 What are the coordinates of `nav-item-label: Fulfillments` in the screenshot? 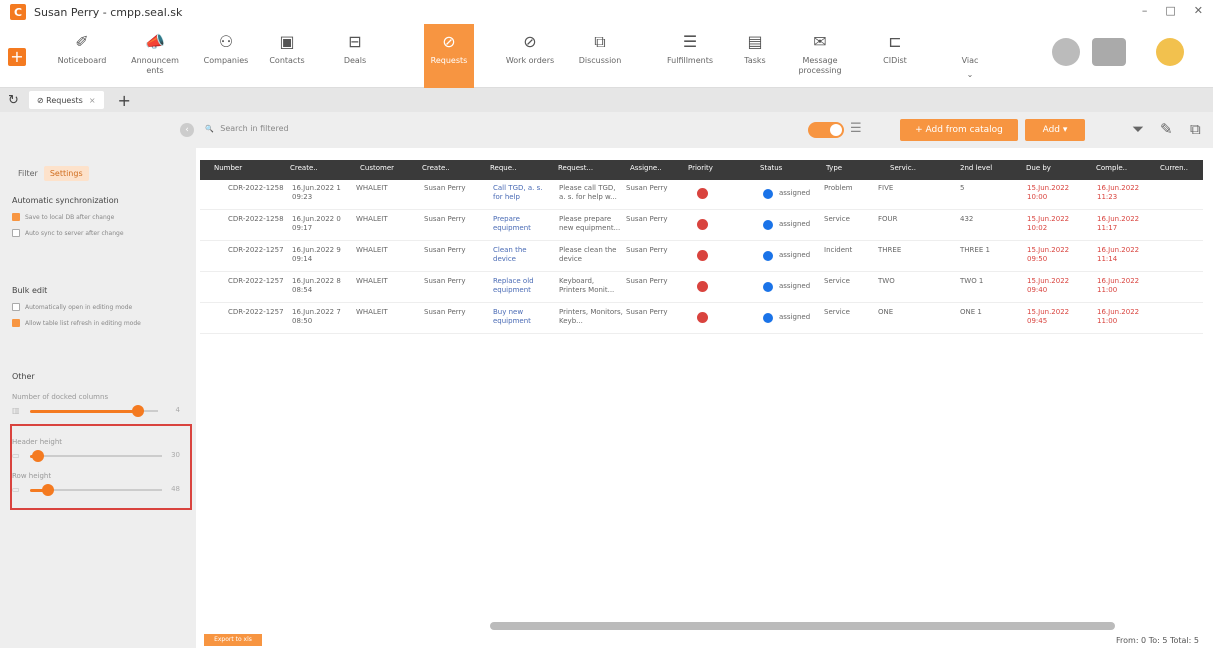 It's located at (690, 60).